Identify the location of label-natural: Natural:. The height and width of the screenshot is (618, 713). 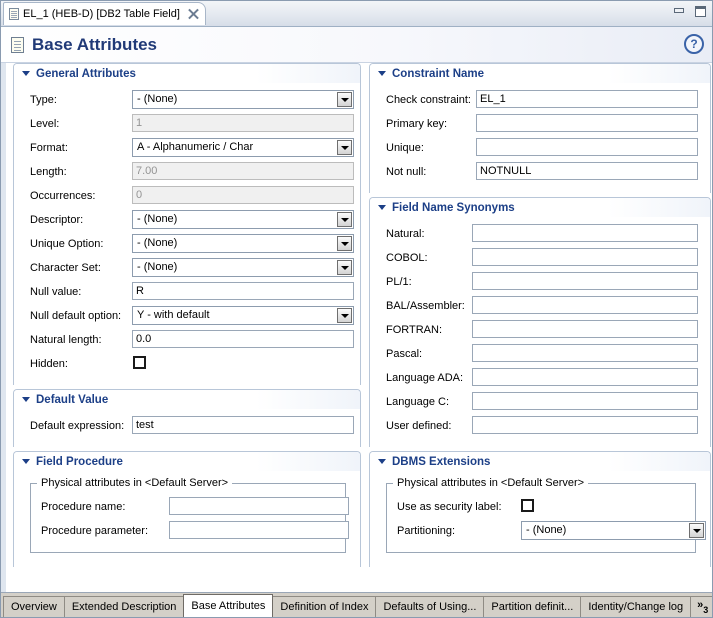
(405, 234).